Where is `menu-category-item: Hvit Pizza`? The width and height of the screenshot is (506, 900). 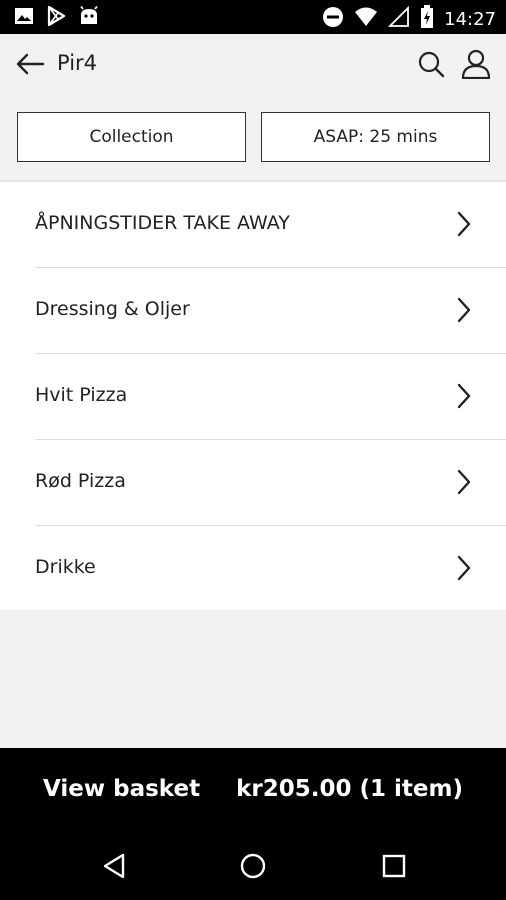
menu-category-item: Hvit Pizza is located at coordinates (253, 397).